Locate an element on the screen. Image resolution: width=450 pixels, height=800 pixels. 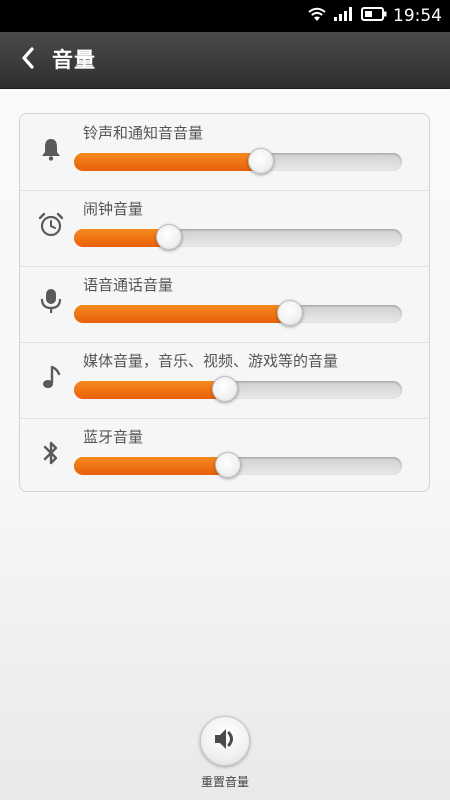
bell-icon is located at coordinates (51, 149).